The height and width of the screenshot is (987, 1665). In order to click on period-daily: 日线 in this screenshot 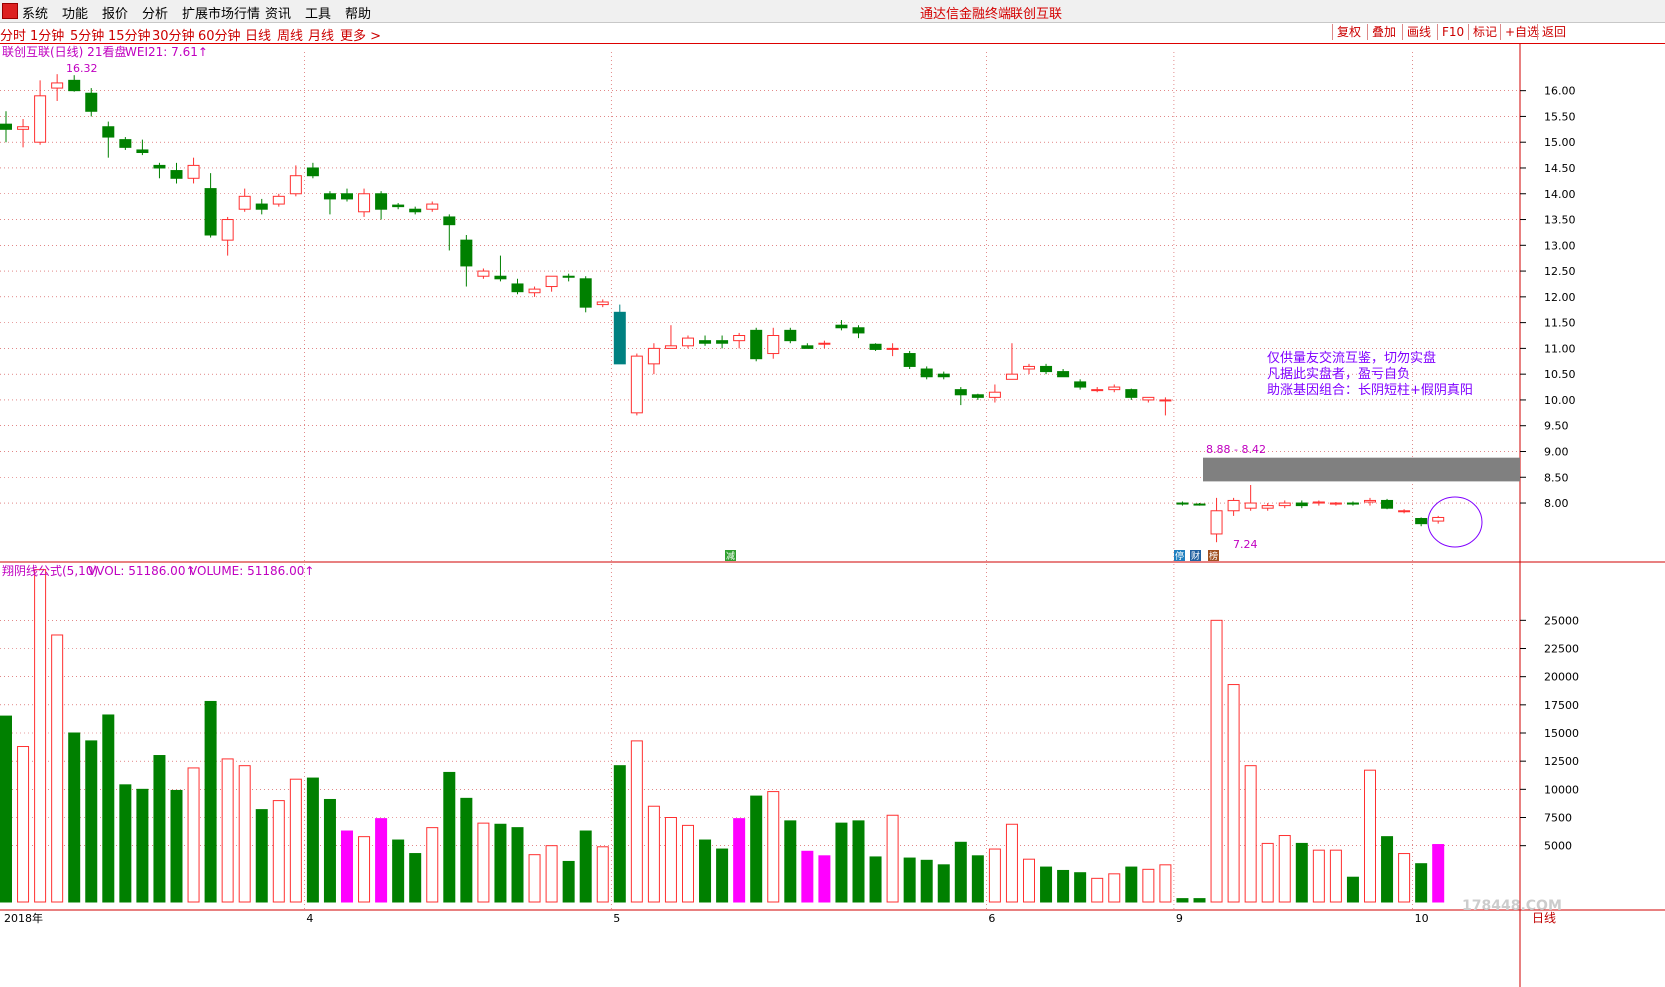, I will do `click(258, 34)`.